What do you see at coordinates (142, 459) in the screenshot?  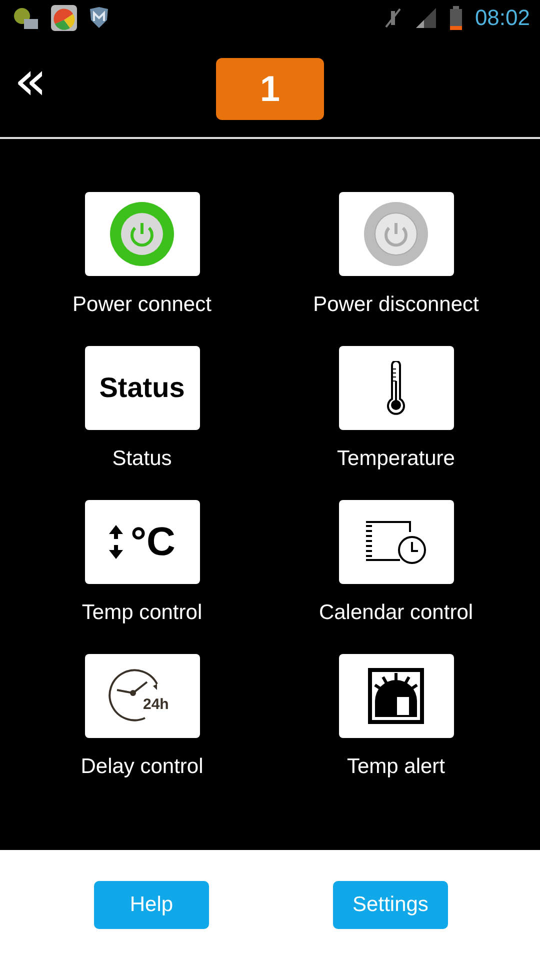 I see `tile-label: Status` at bounding box center [142, 459].